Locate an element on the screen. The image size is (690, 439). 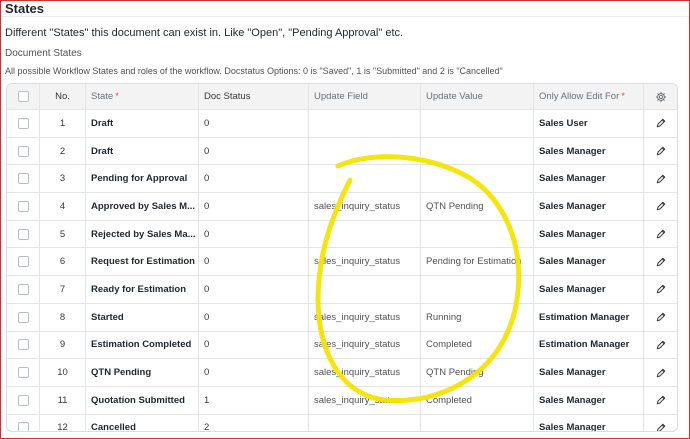
select-all-checkbox is located at coordinates (23, 96).